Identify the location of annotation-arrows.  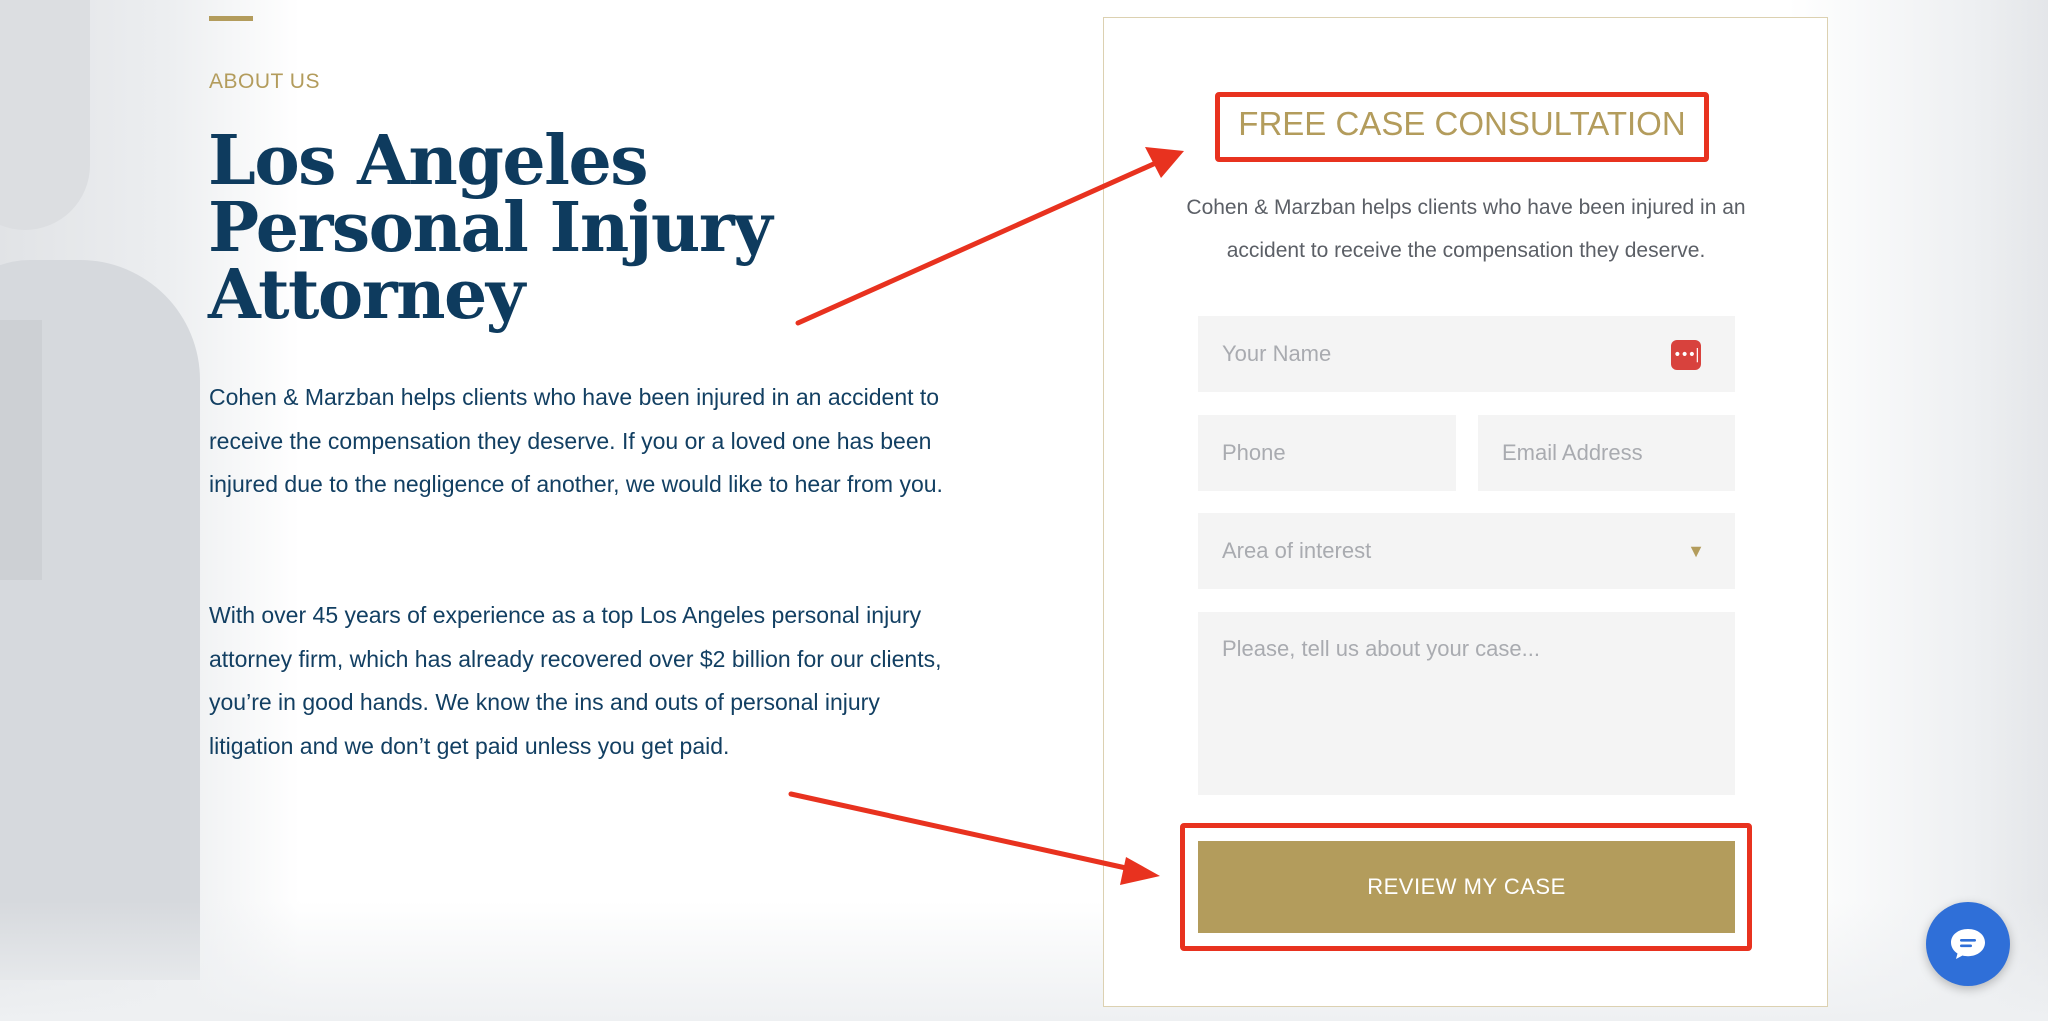
(986, 516).